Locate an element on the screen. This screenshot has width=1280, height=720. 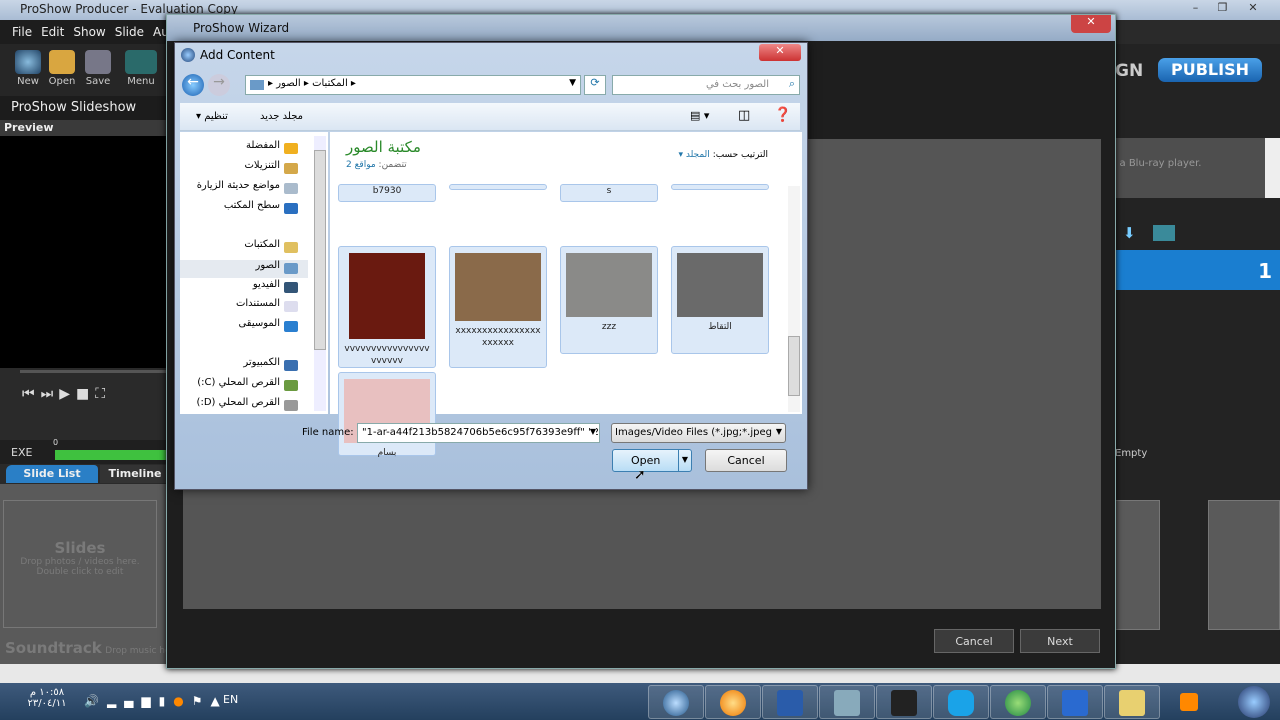
preview-scrubber is located at coordinates (95, 371).